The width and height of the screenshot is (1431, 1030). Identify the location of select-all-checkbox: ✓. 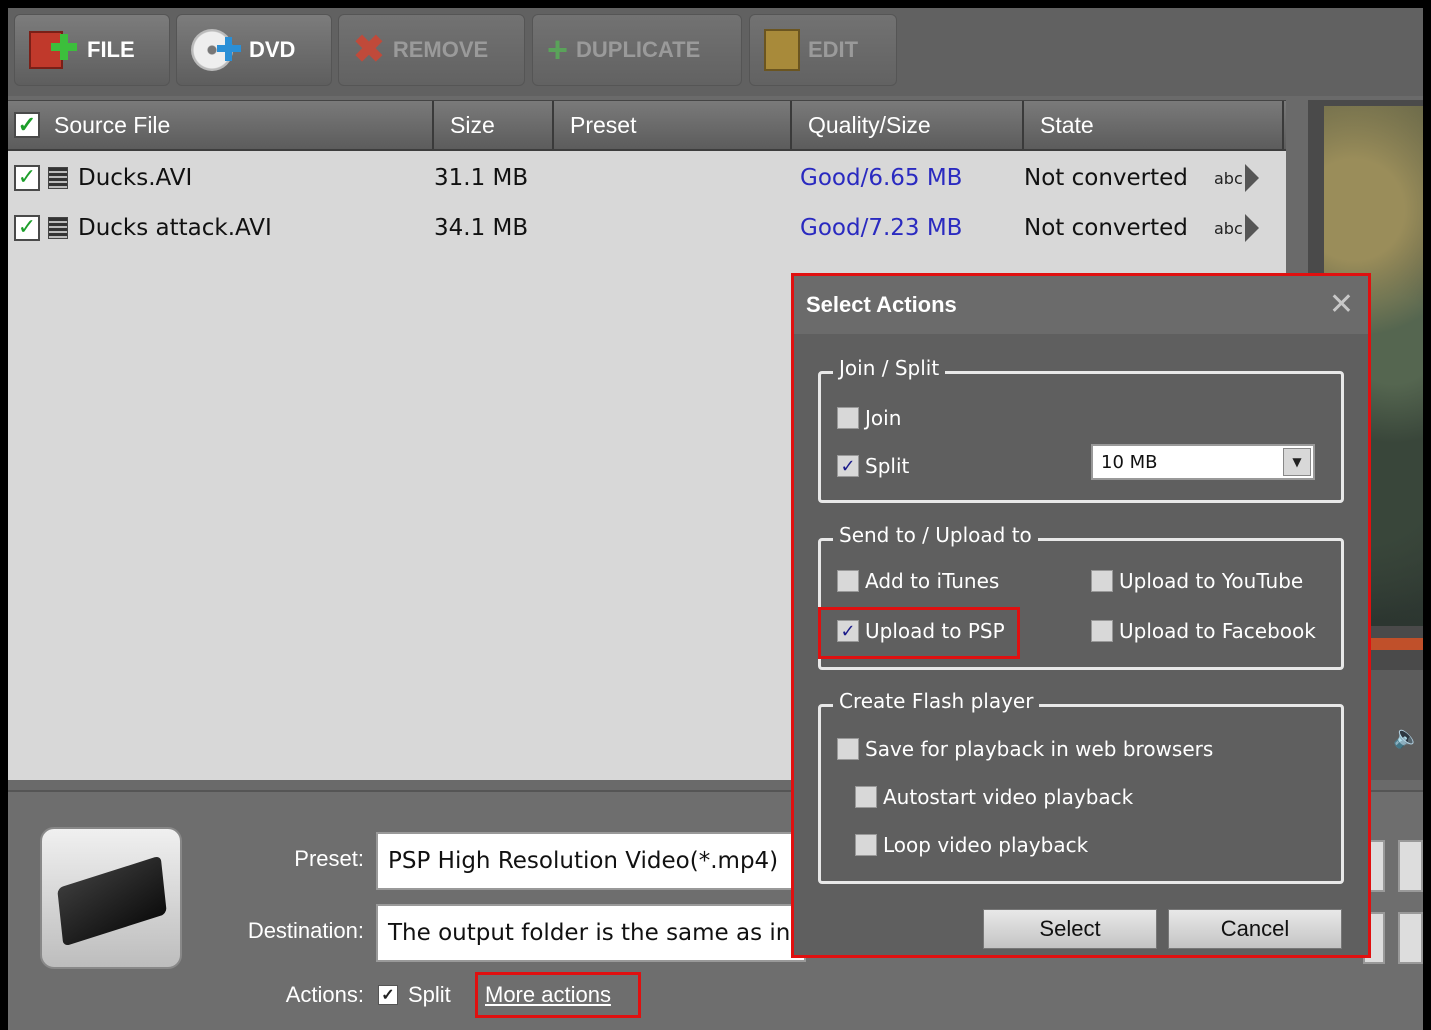
(27, 125).